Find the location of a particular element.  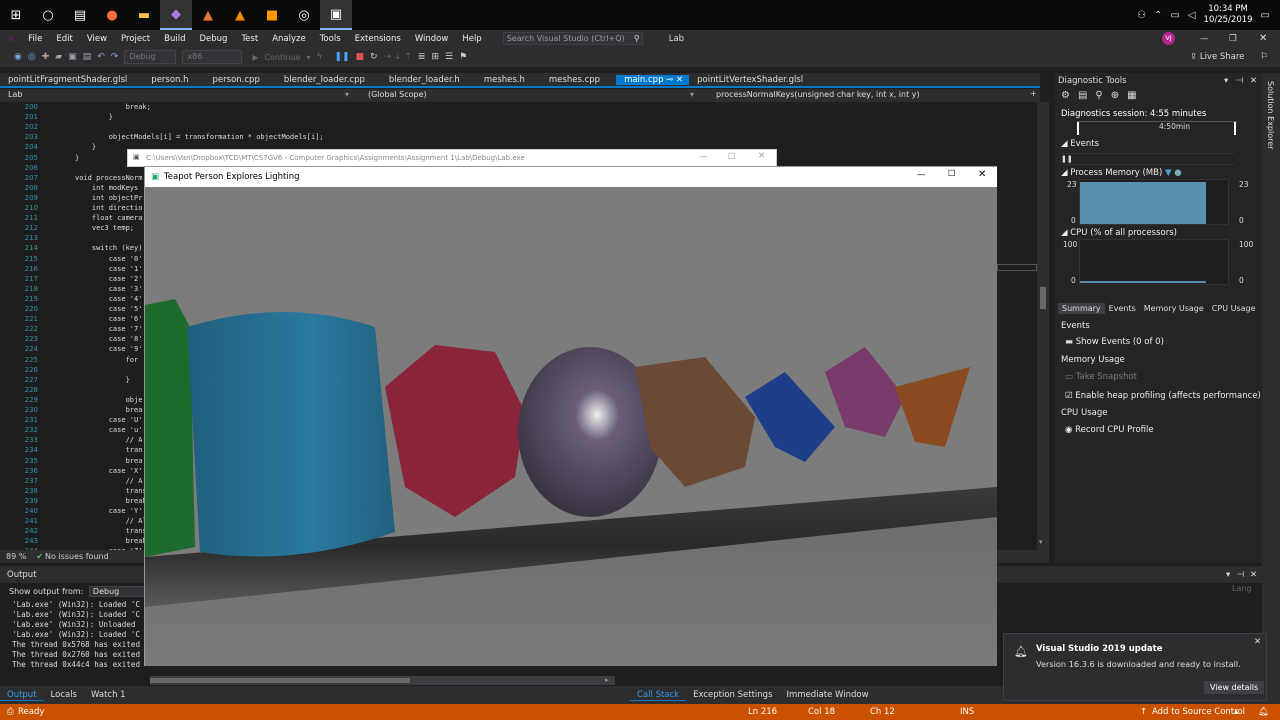

live-share-button: ⇪ Live Share is located at coordinates (1217, 57).